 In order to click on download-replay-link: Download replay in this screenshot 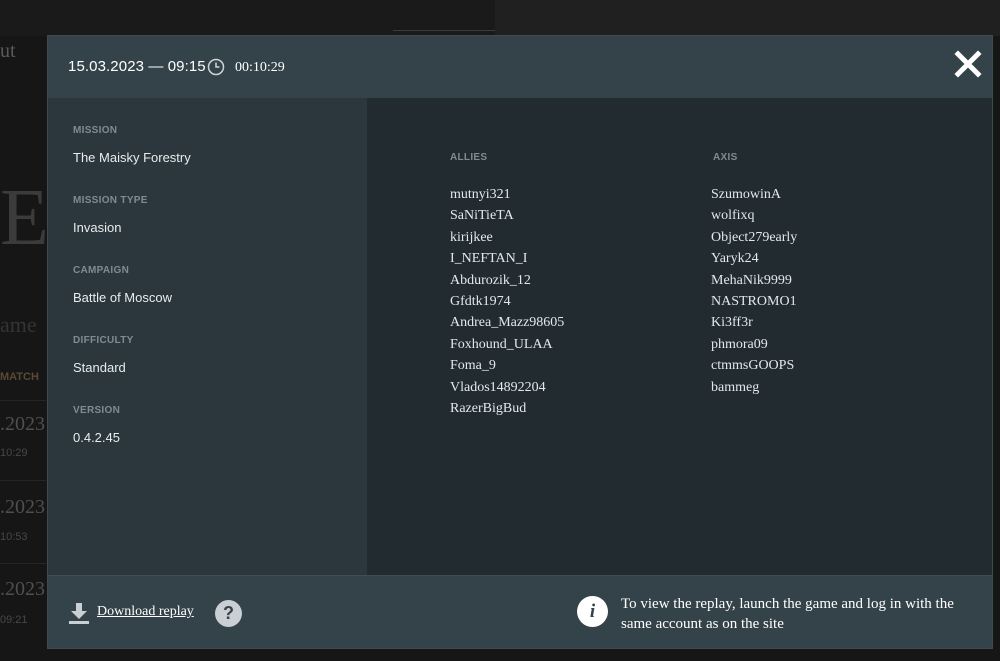, I will do `click(145, 612)`.